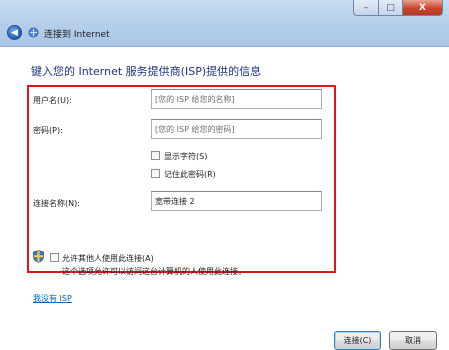 This screenshot has width=449, height=350. What do you see at coordinates (108, 258) in the screenshot?
I see `allow-others-label: 允许其他人使用此连接(A)` at bounding box center [108, 258].